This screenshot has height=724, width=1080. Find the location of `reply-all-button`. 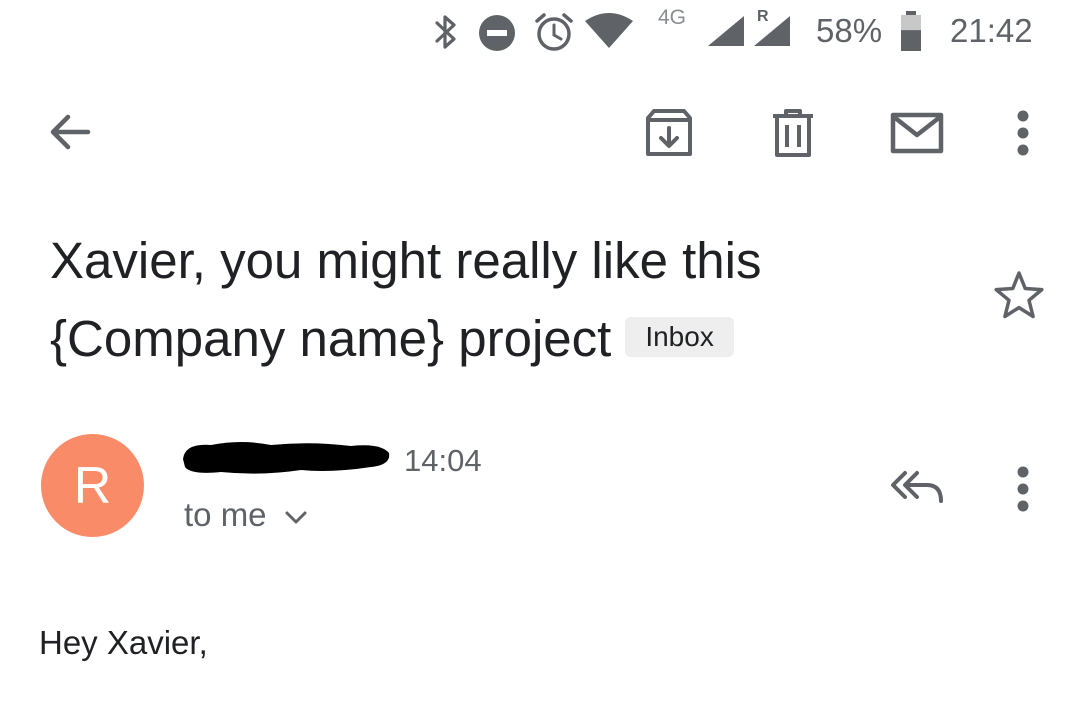

reply-all-button is located at coordinates (917, 487).